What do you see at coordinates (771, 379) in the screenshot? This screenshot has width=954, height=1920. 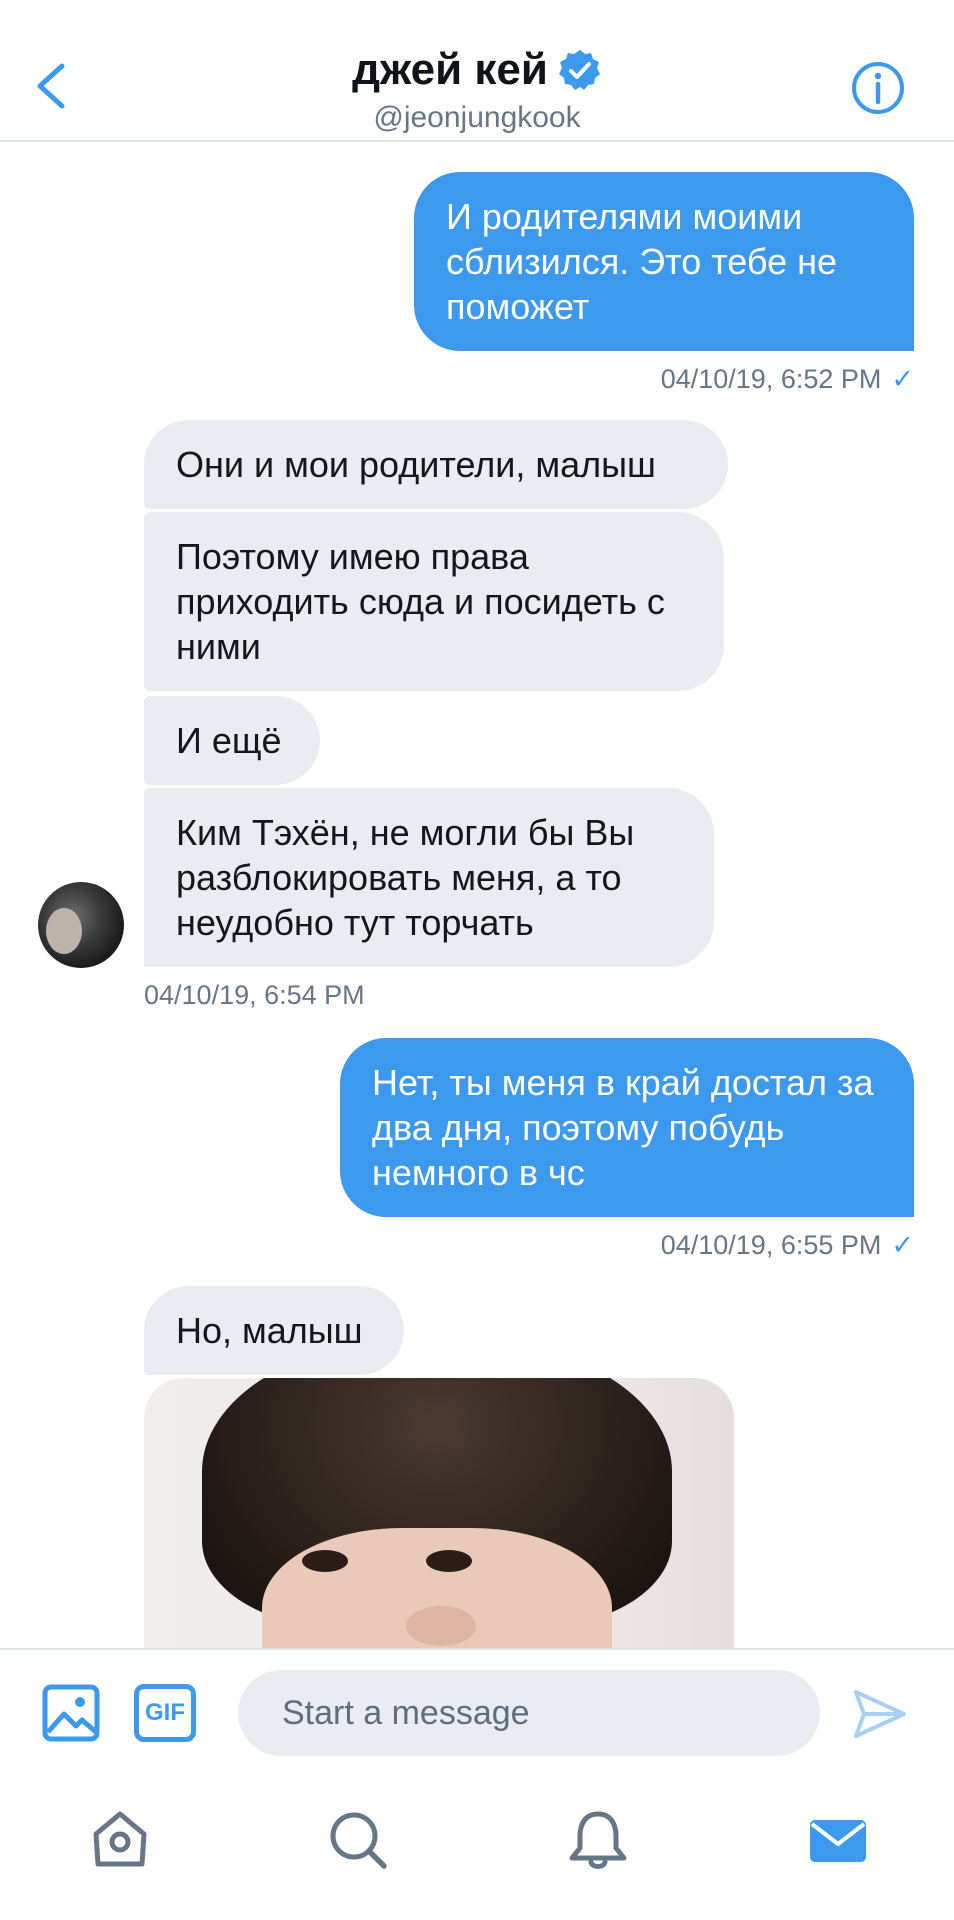 I see `timestamp-text: 04/10/19, 6:52 PM` at bounding box center [771, 379].